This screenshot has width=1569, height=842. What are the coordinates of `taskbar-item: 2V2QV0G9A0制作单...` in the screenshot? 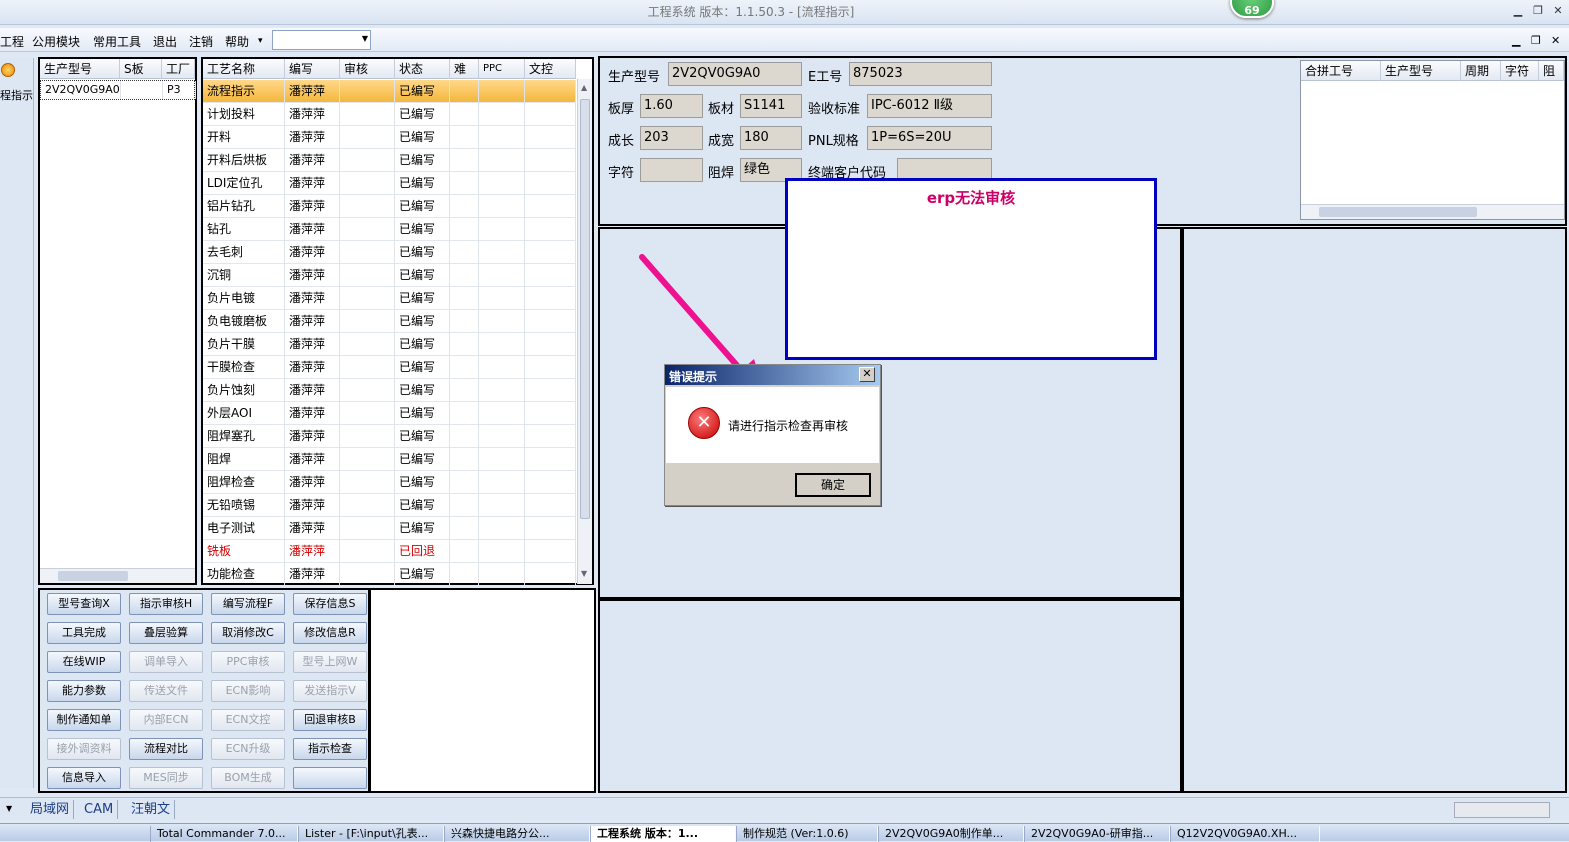 It's located at (951, 834).